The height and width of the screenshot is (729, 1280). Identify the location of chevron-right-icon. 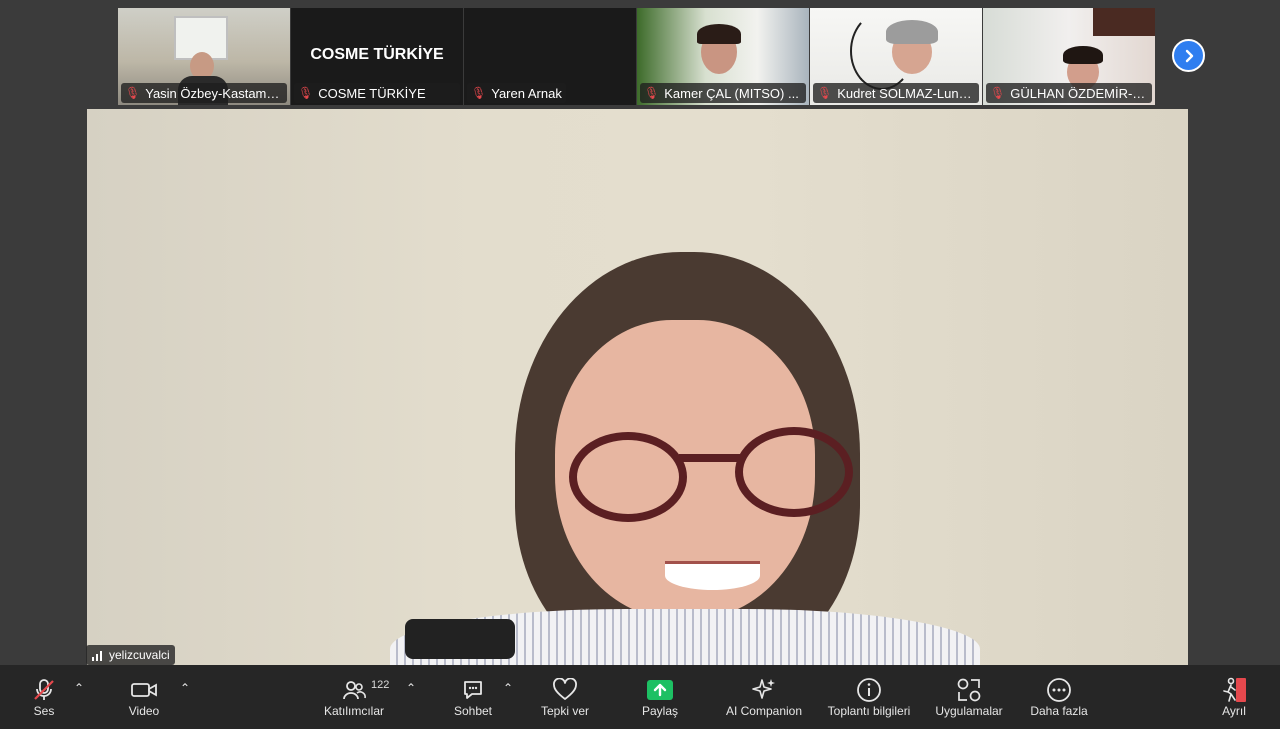
(1189, 55).